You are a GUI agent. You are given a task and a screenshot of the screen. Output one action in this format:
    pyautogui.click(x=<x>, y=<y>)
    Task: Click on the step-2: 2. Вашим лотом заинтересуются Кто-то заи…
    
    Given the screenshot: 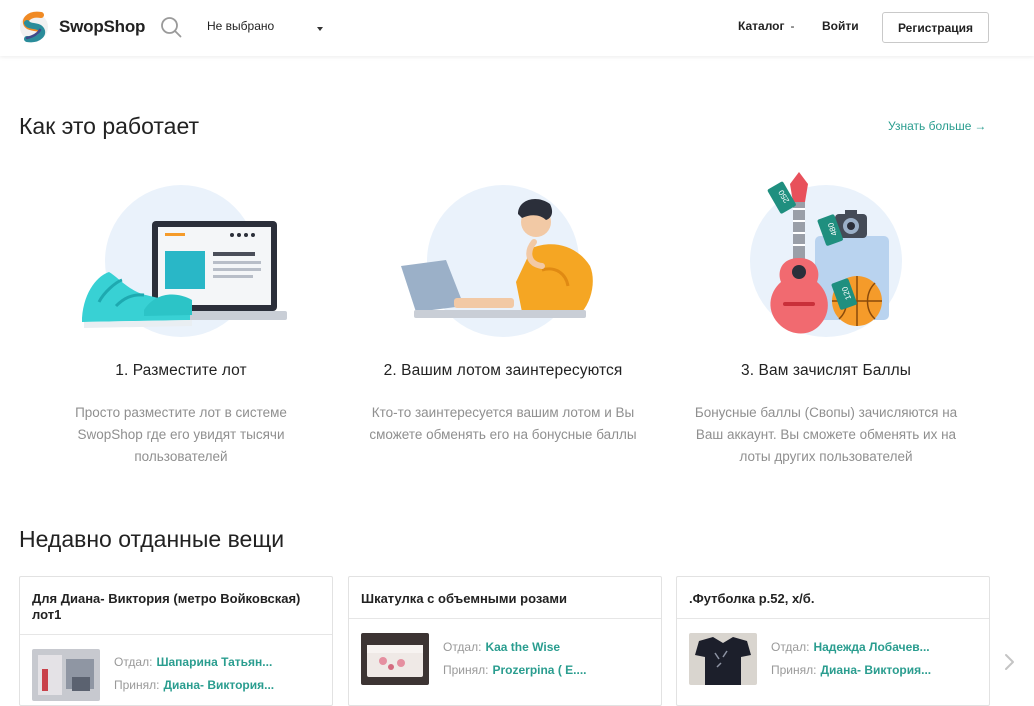 What is the action you would take?
    pyautogui.click(x=503, y=308)
    